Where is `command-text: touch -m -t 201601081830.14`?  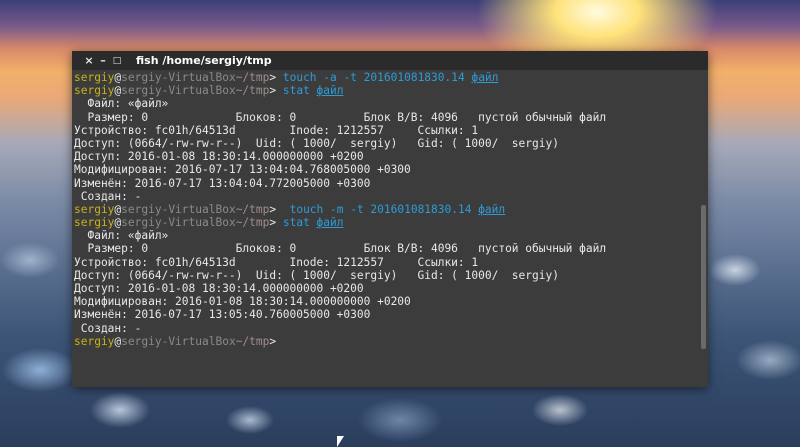
command-text: touch -m -t 201601081830.14 is located at coordinates (380, 209).